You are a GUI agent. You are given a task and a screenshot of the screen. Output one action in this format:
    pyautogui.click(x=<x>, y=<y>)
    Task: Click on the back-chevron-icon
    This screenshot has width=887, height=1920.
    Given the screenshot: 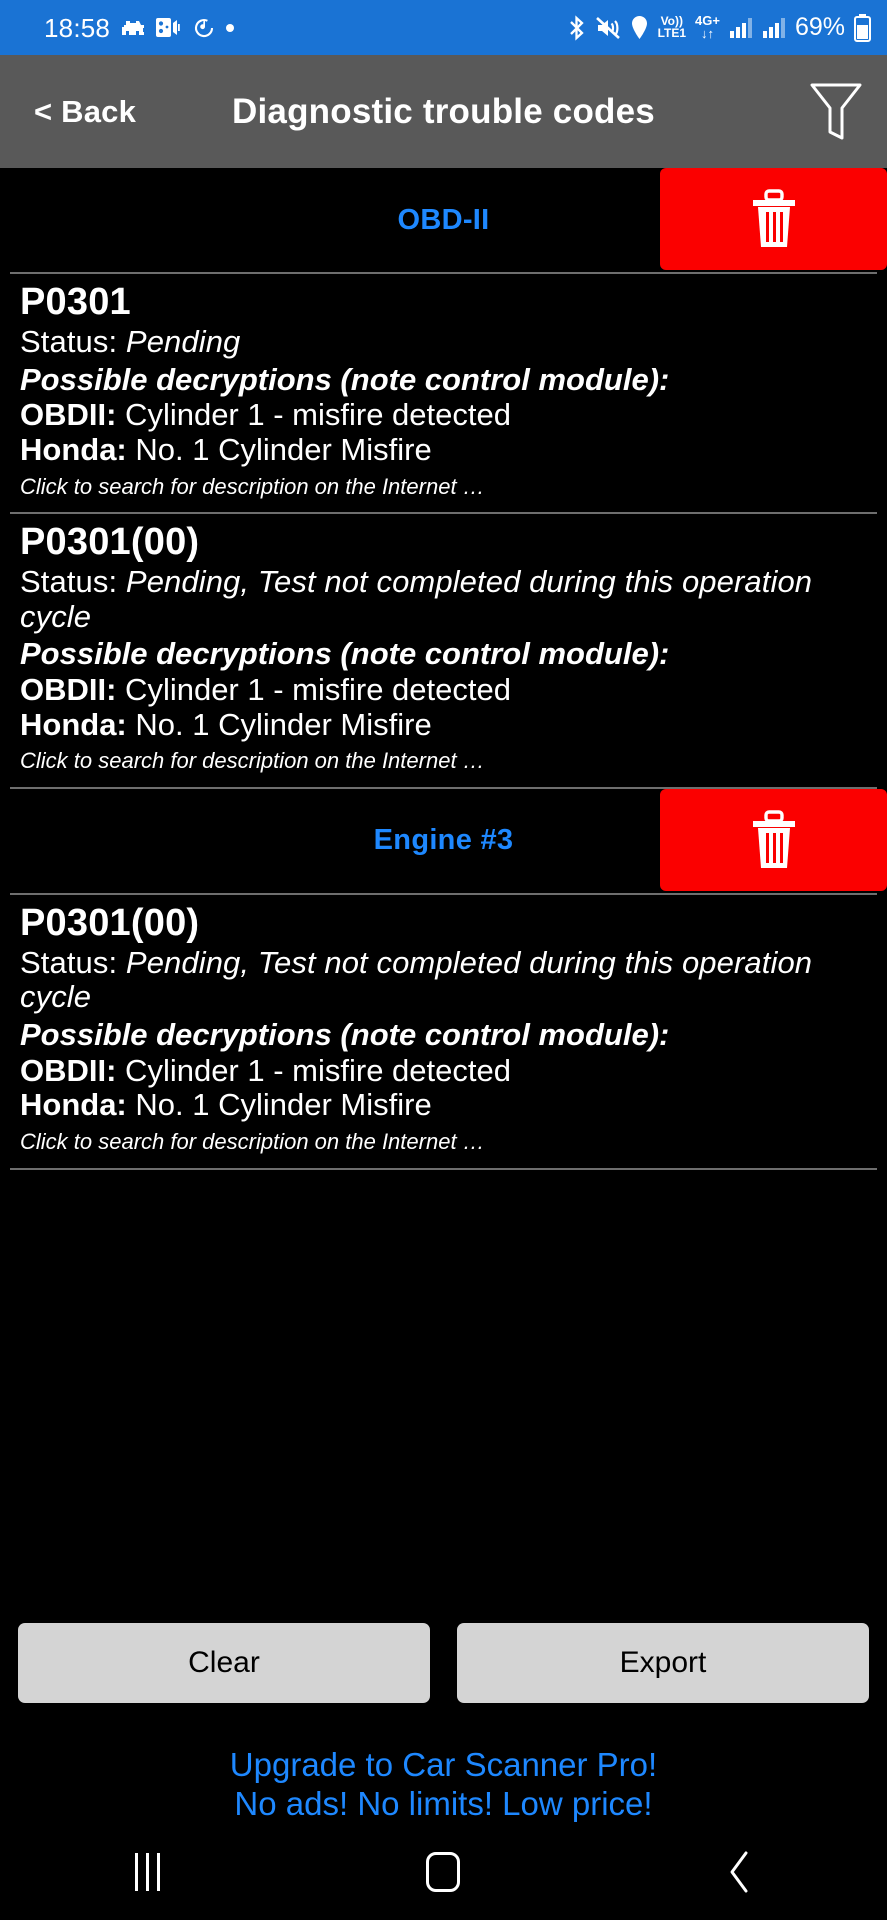 What is the action you would take?
    pyautogui.click(x=739, y=1872)
    